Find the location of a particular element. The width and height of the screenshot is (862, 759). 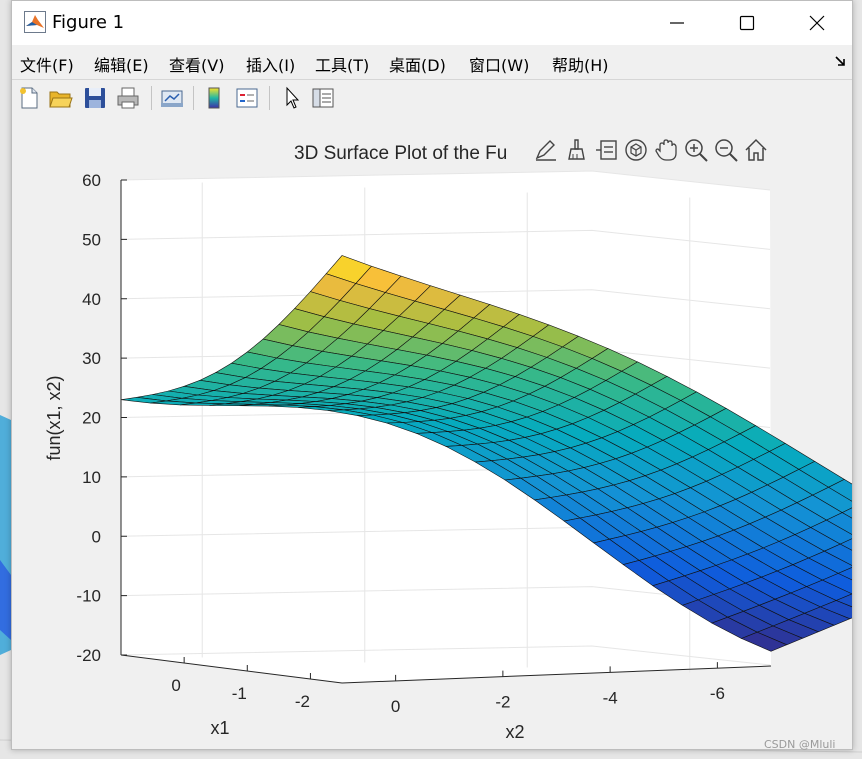

x2-axis-label: x2 is located at coordinates (514, 732).